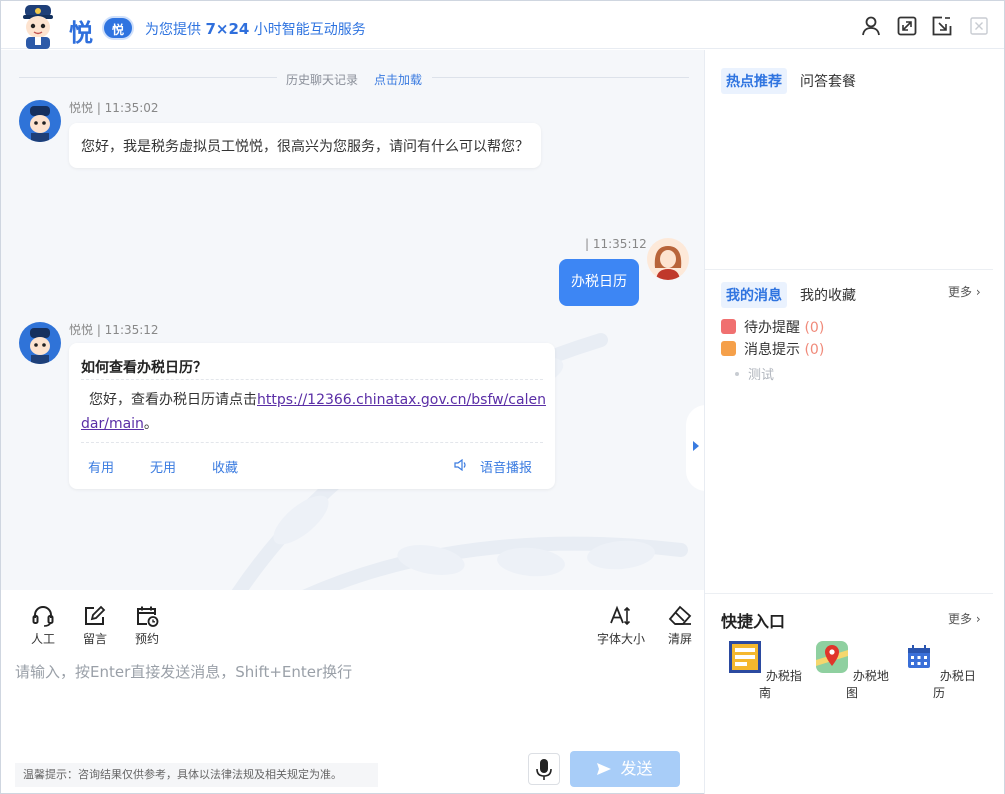 This screenshot has width=1005, height=794. I want to click on history-label: 历史聊天记录, so click(322, 80).